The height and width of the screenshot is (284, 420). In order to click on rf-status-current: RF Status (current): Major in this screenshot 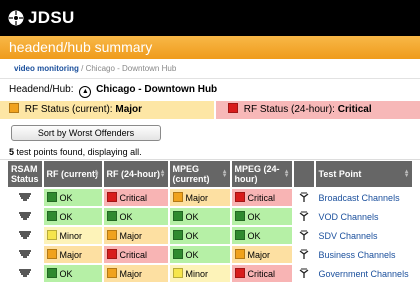, I will do `click(107, 110)`.